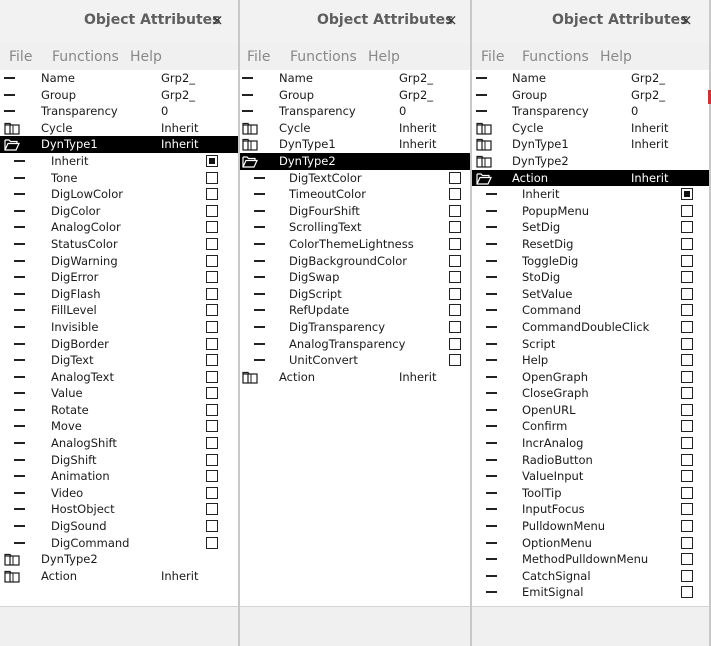 This screenshot has width=711, height=646. I want to click on tree-row-value: Value, so click(119, 393).